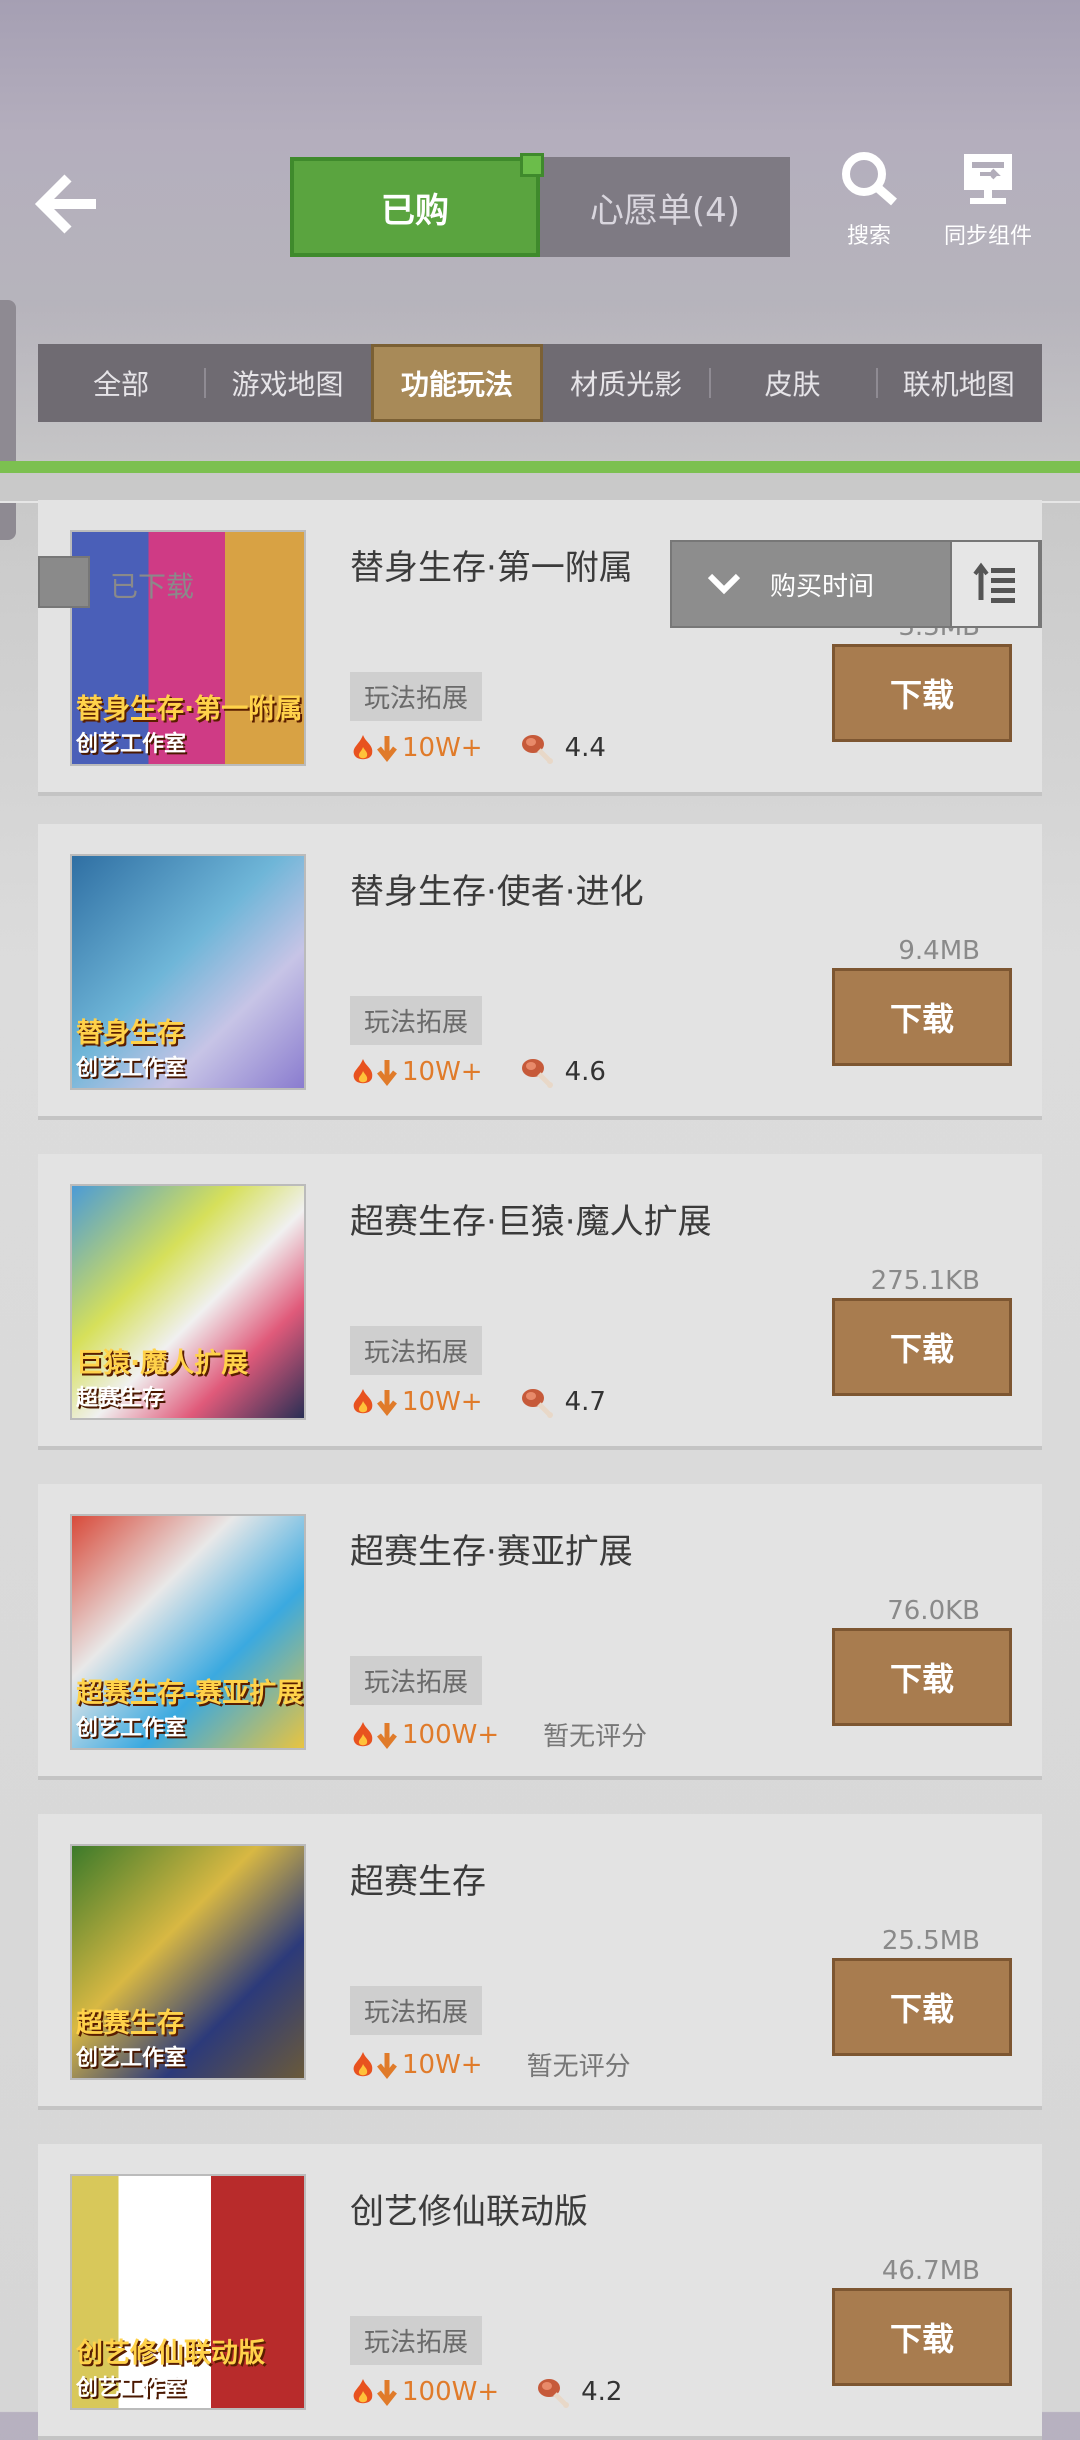 Image resolution: width=1080 pixels, height=2440 pixels. What do you see at coordinates (490, 2064) in the screenshot?
I see `item-meta: 10W+ 暂无评分` at bounding box center [490, 2064].